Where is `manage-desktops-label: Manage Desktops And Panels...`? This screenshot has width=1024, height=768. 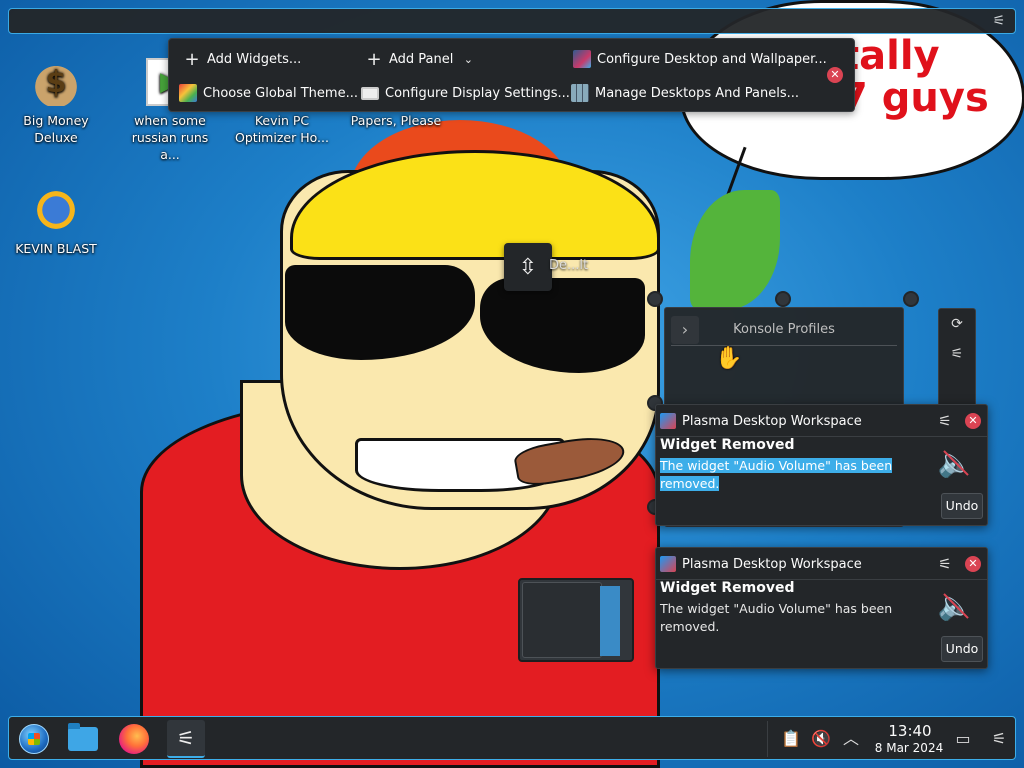 manage-desktops-label: Manage Desktops And Panels... is located at coordinates (697, 93).